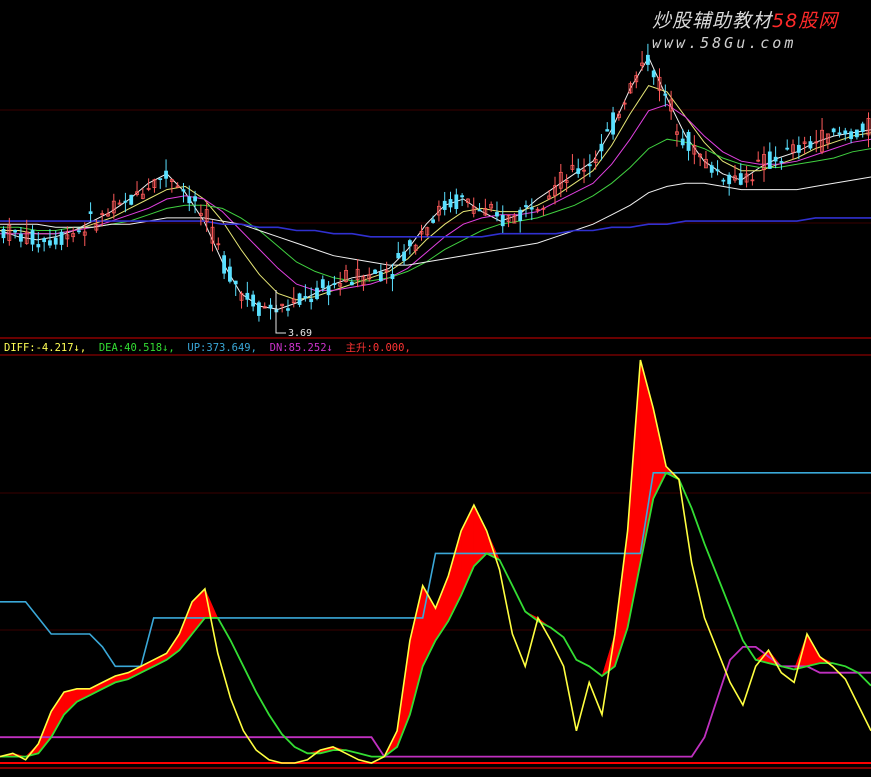  Describe the element at coordinates (48, 348) in the screenshot. I see `legend-diff: DIFF:-4.217↓,` at that location.